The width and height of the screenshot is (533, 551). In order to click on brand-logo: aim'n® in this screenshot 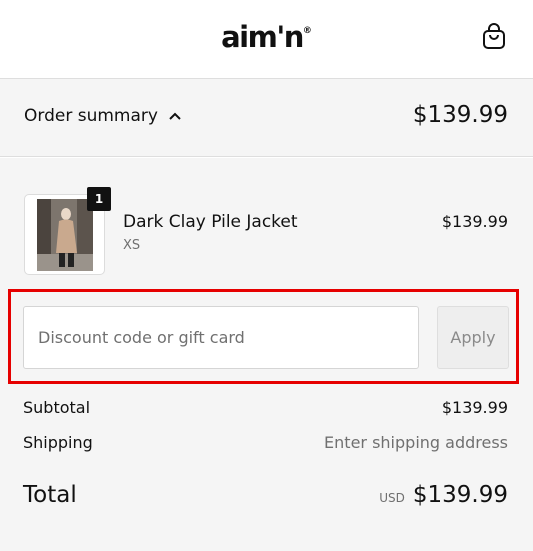, I will do `click(266, 37)`.